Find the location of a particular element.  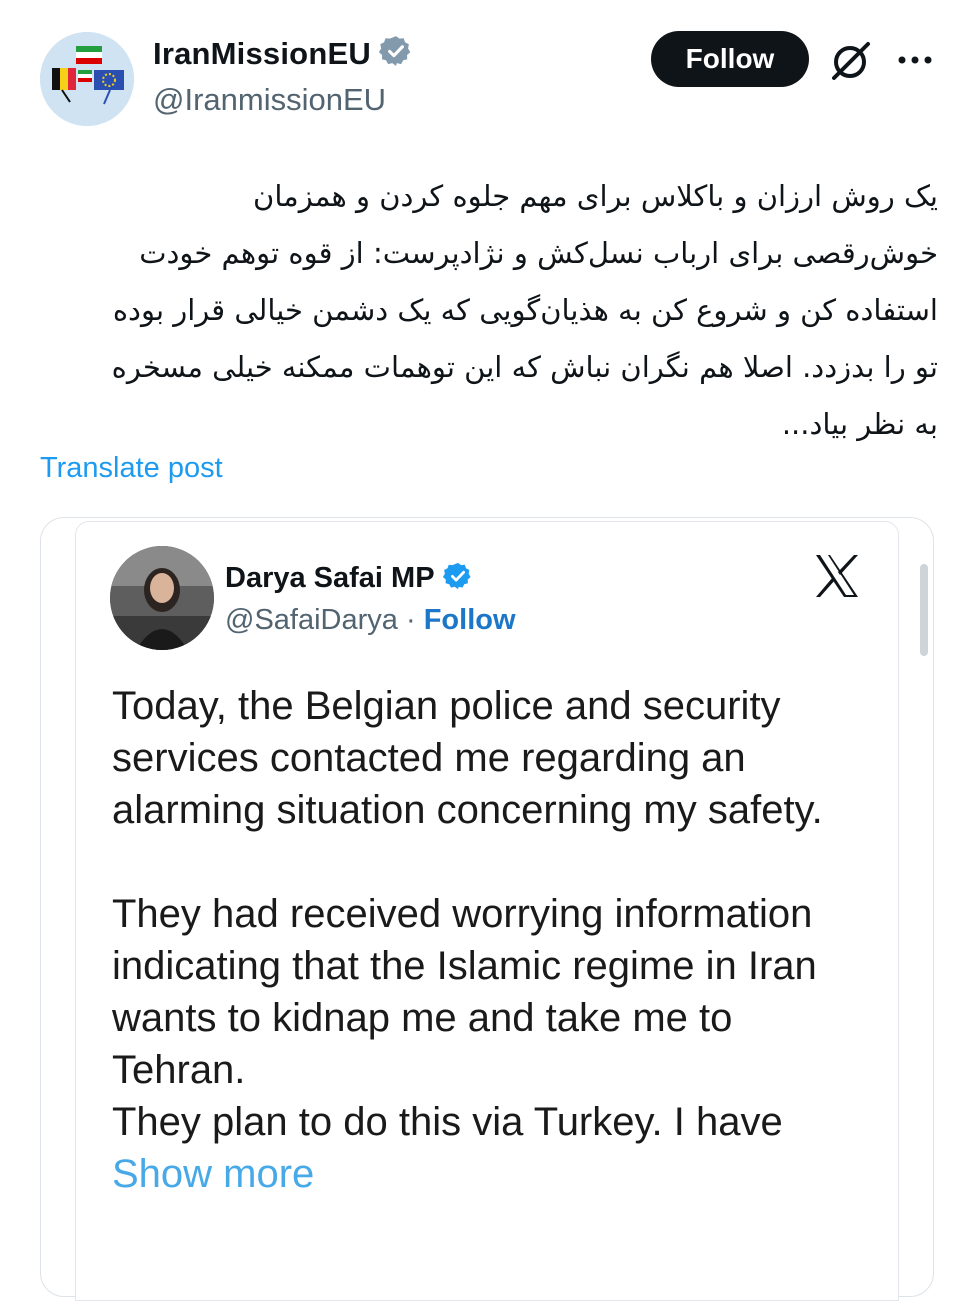

mission-logo-icon is located at coordinates (87, 79).